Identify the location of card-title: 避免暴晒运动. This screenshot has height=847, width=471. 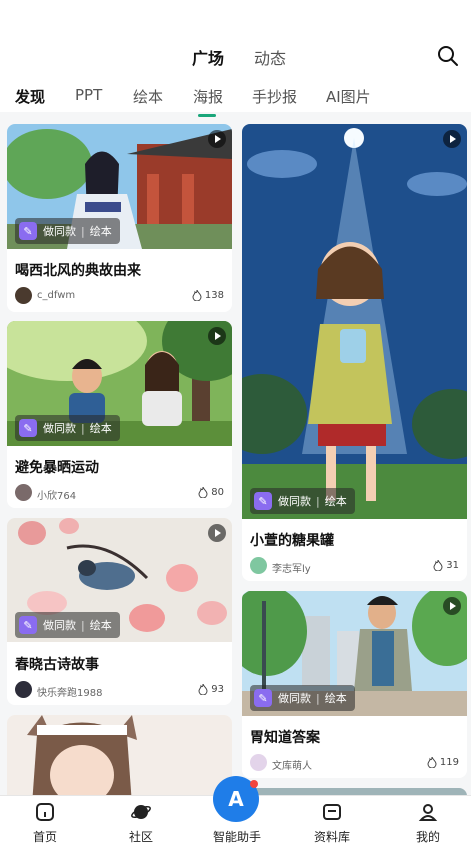
(57, 468).